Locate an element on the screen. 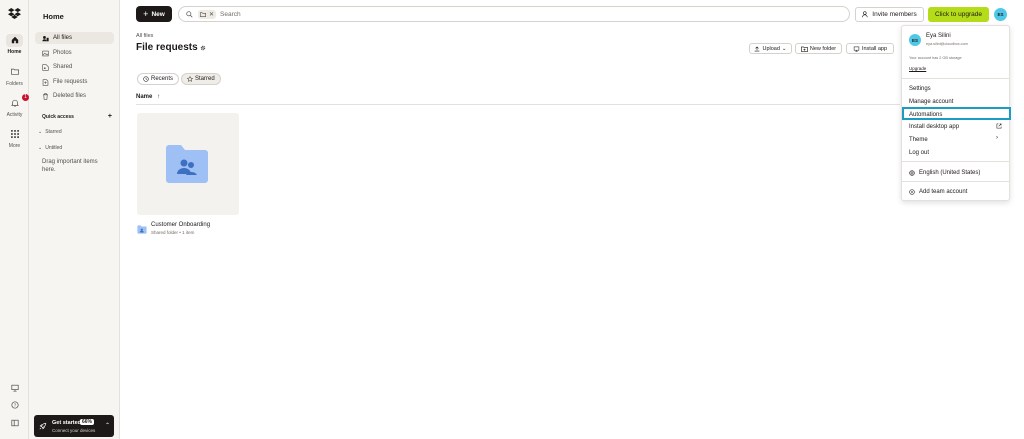 The height and width of the screenshot is (439, 1024). account-avatar-button: ES is located at coordinates (1000, 14).